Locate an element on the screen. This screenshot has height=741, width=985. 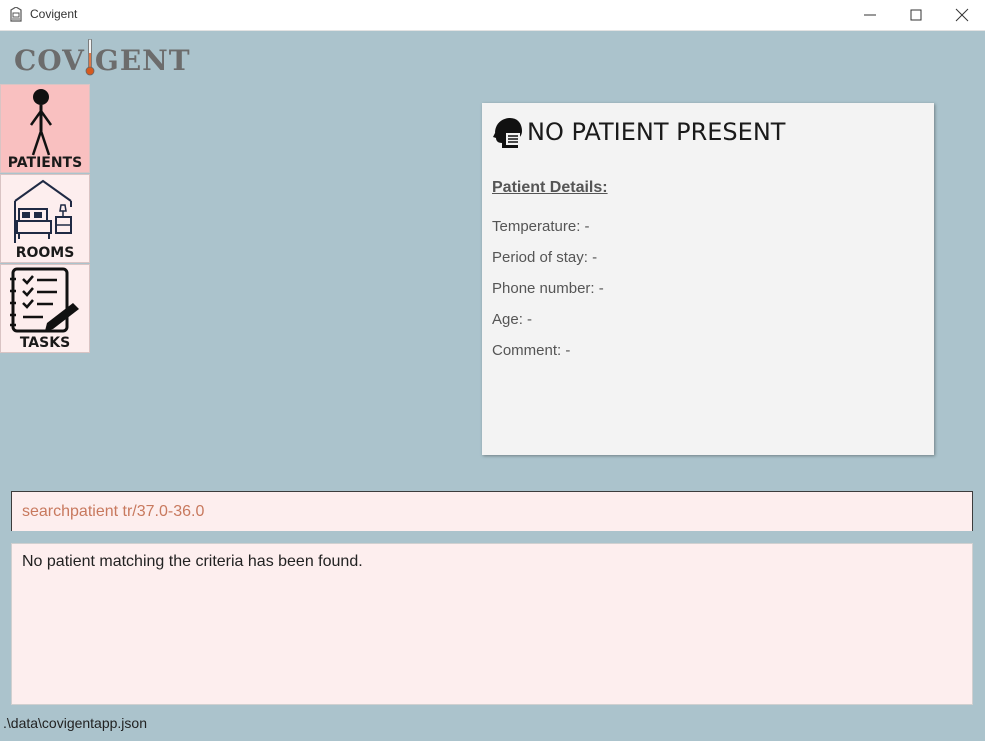
field-phone-number: Phone number: - is located at coordinates (548, 288).